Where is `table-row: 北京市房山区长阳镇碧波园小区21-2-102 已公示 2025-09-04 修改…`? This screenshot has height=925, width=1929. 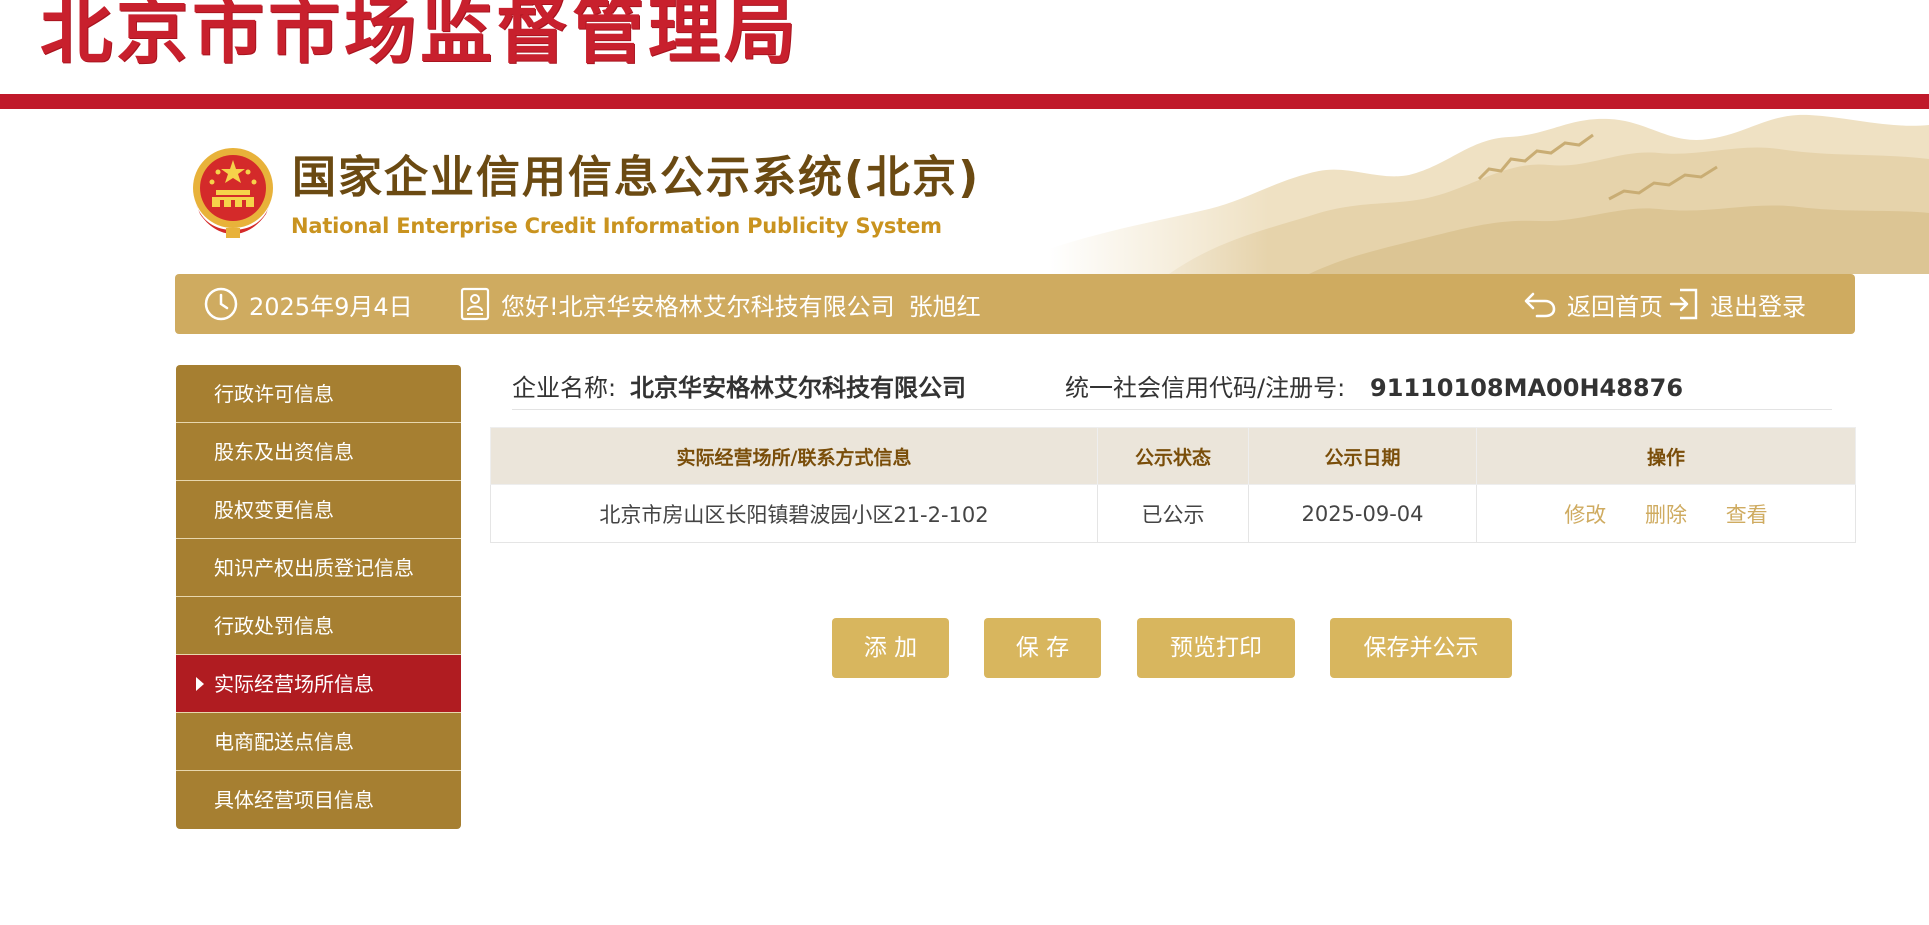
table-row: 北京市房山区长阳镇碧波园小区21-2-102 已公示 2025-09-04 修改… is located at coordinates (1173, 513).